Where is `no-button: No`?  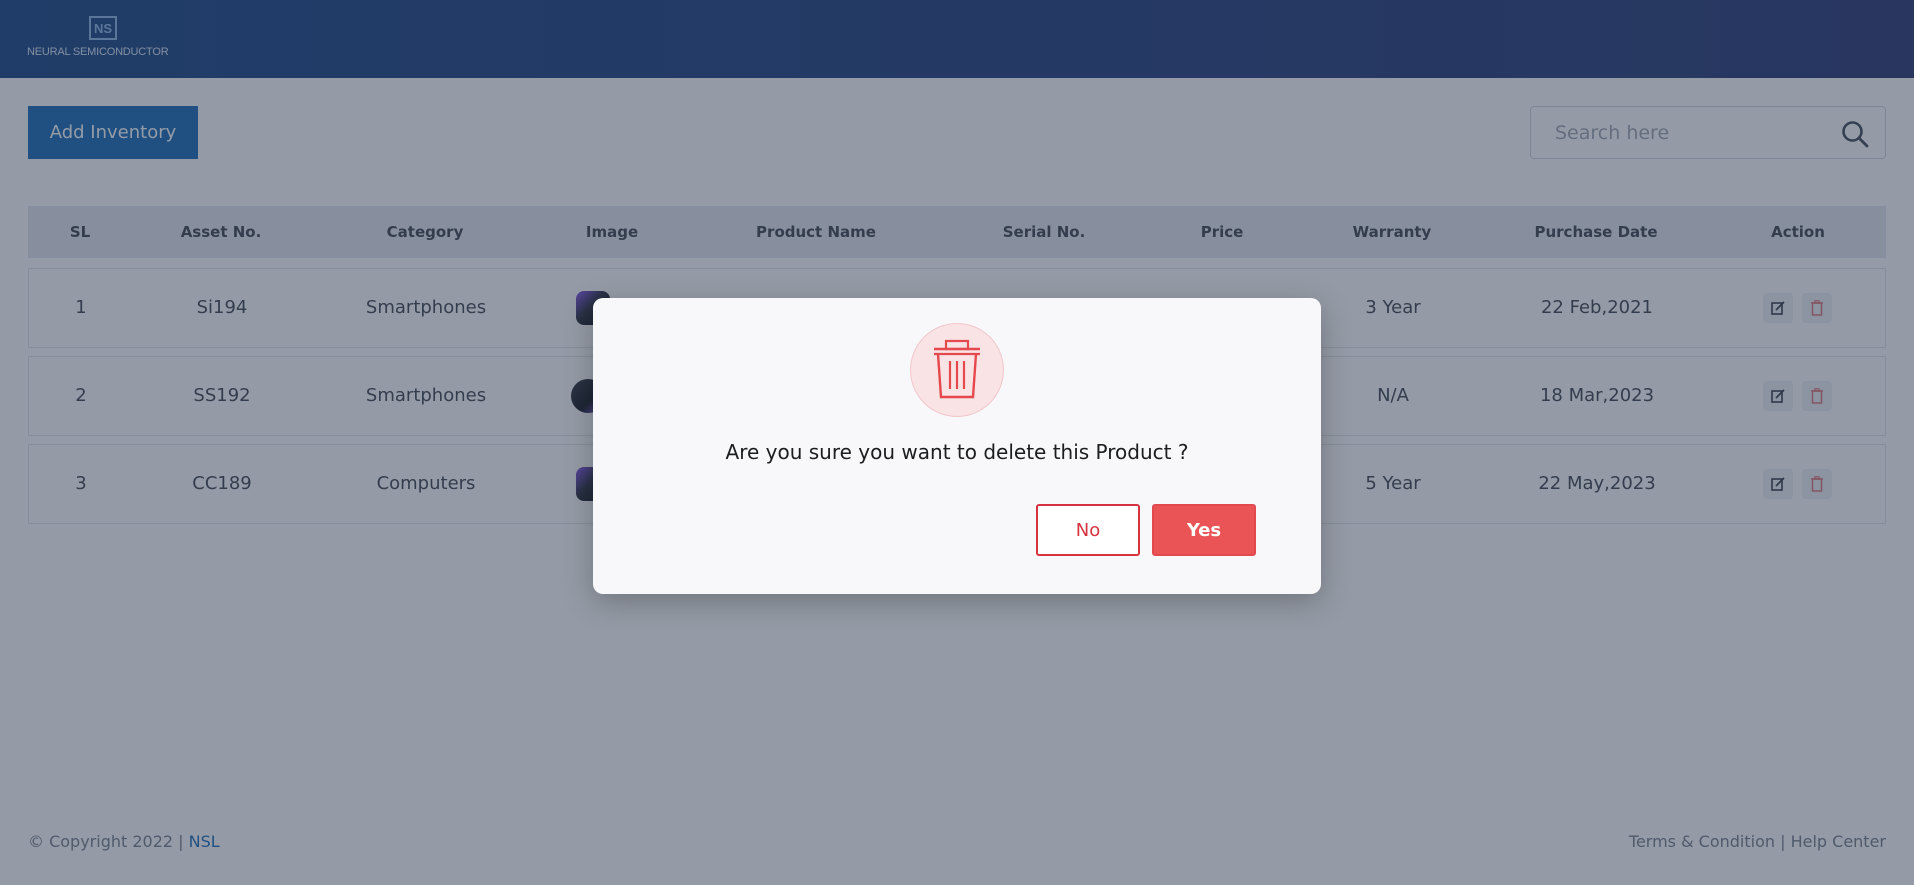
no-button: No is located at coordinates (1088, 530).